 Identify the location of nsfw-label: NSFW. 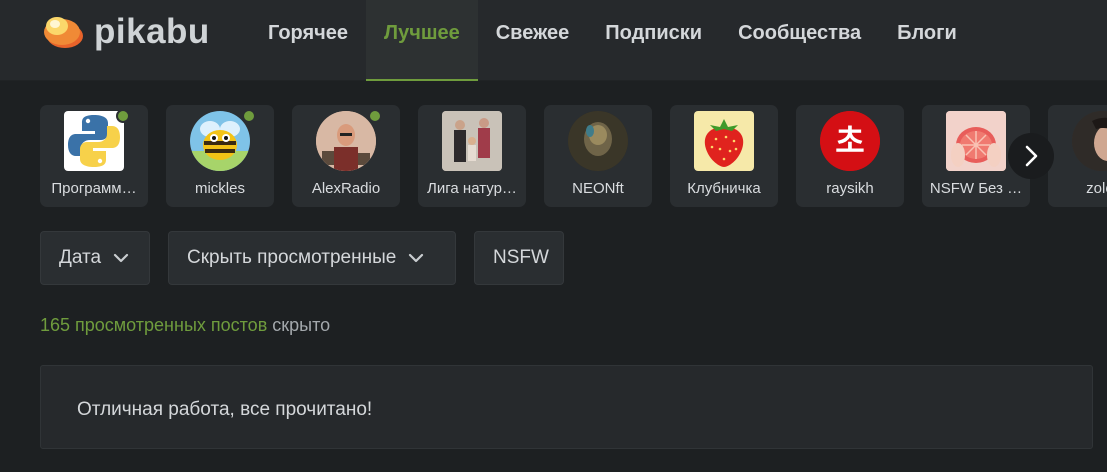
(521, 257).